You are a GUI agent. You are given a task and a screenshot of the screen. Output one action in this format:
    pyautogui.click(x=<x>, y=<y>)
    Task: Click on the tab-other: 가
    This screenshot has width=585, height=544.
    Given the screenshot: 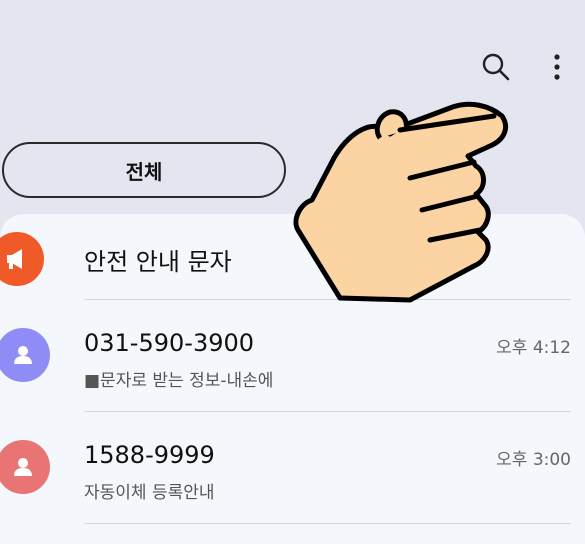 What is the action you would take?
    pyautogui.click(x=442, y=170)
    